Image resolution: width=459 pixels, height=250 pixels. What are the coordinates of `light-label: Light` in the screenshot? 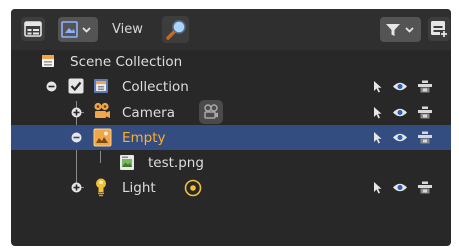 It's located at (139, 188).